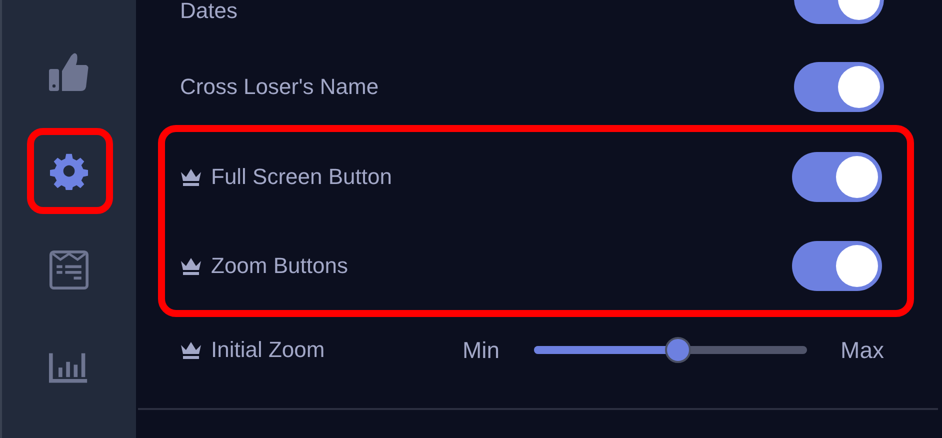 Image resolution: width=942 pixels, height=438 pixels. I want to click on document-list-icon, so click(69, 270).